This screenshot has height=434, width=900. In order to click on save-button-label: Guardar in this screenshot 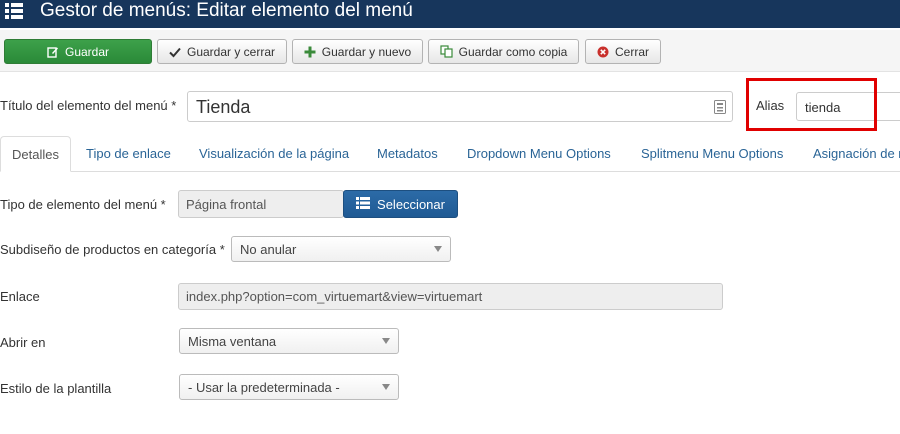, I will do `click(87, 51)`.